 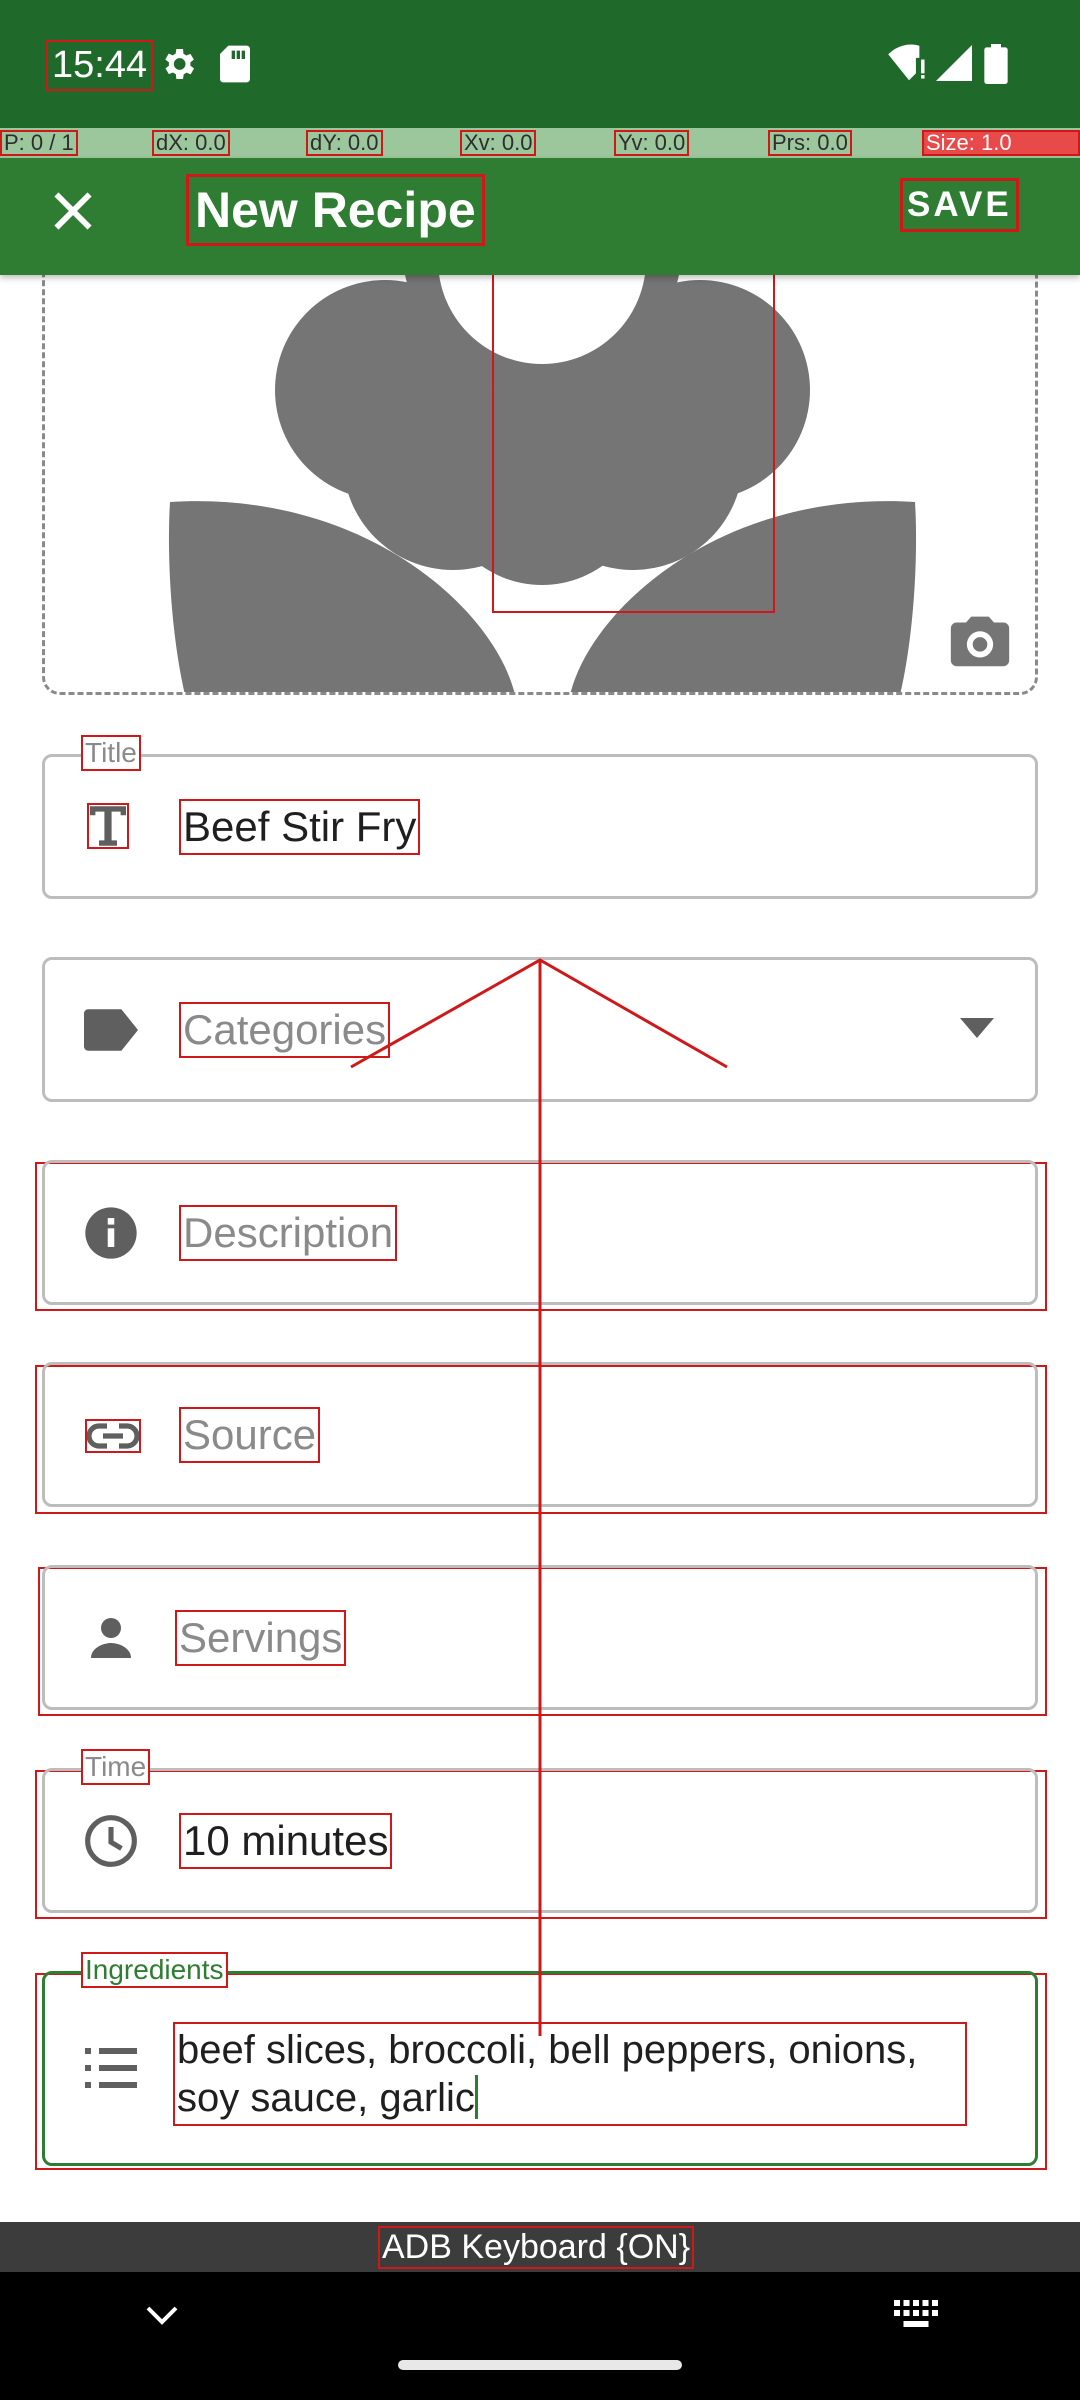 What do you see at coordinates (111, 1030) in the screenshot?
I see `label-tag-icon` at bounding box center [111, 1030].